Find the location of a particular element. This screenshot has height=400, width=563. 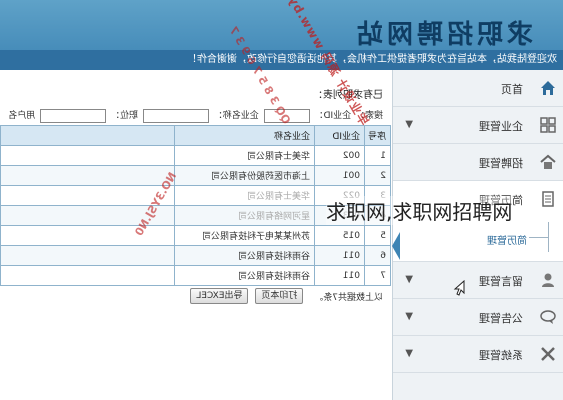

cell-company-id: 001 is located at coordinates (339, 175).